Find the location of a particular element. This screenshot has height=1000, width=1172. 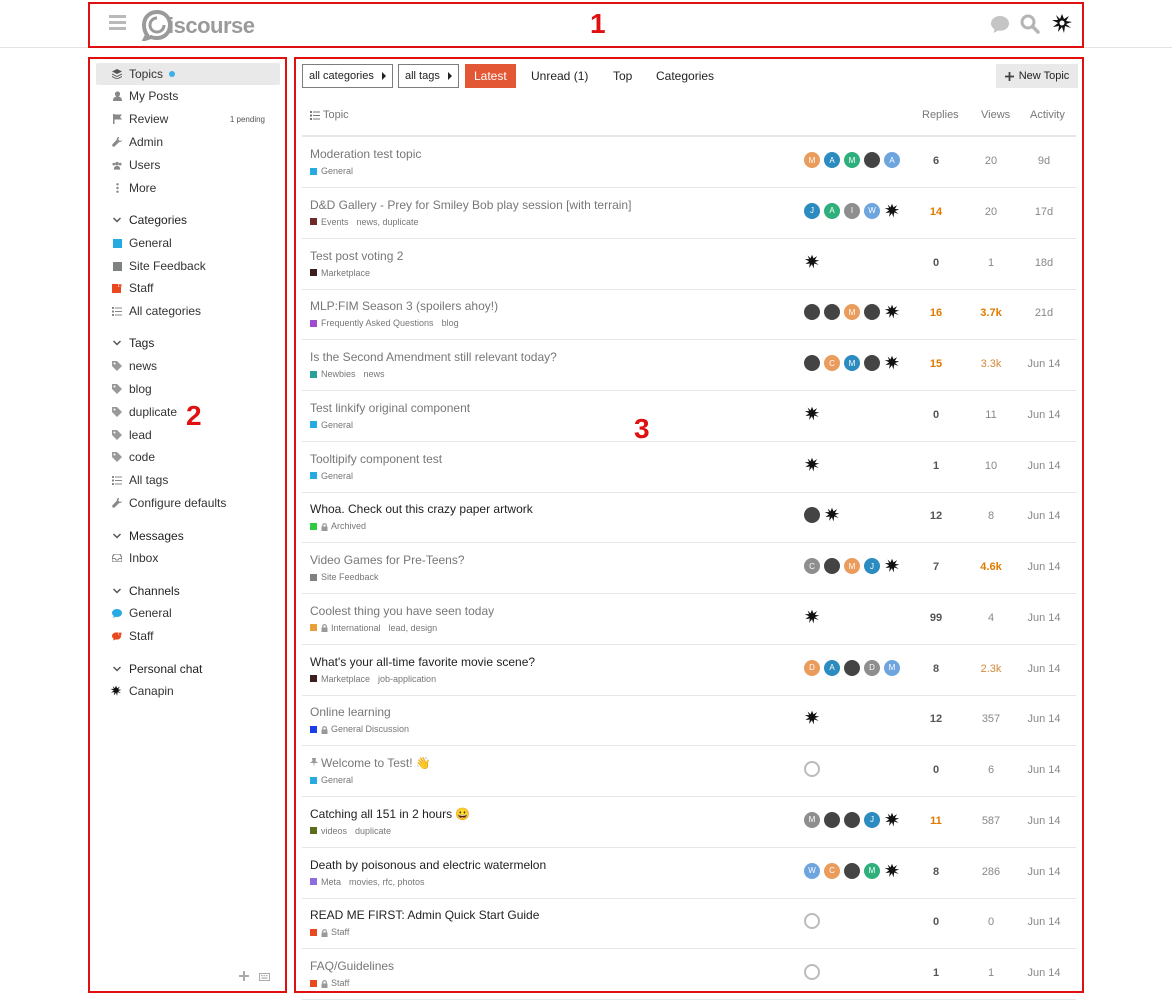

sidebar-item-review: Review 1 pending is located at coordinates (188, 119).